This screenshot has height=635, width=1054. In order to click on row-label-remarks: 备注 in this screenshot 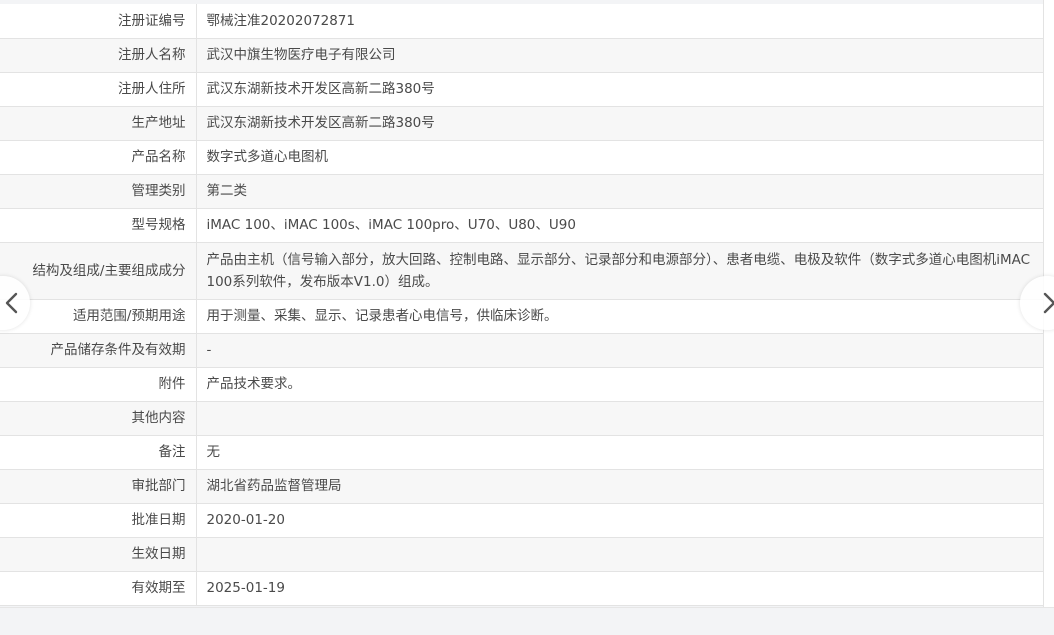, I will do `click(98, 452)`.